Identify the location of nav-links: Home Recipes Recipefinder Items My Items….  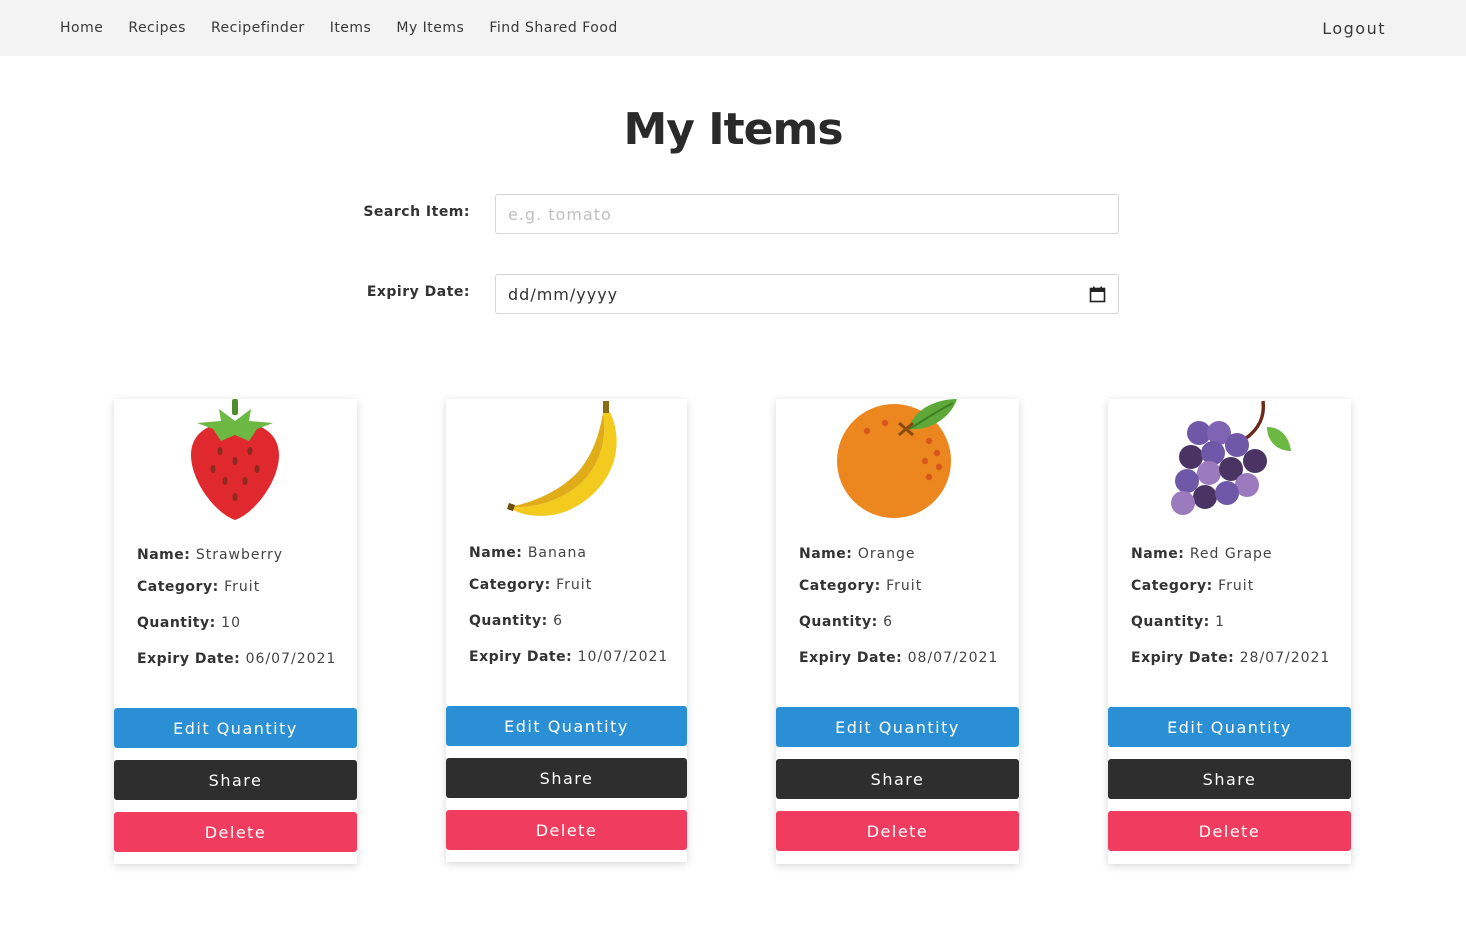
(351, 28).